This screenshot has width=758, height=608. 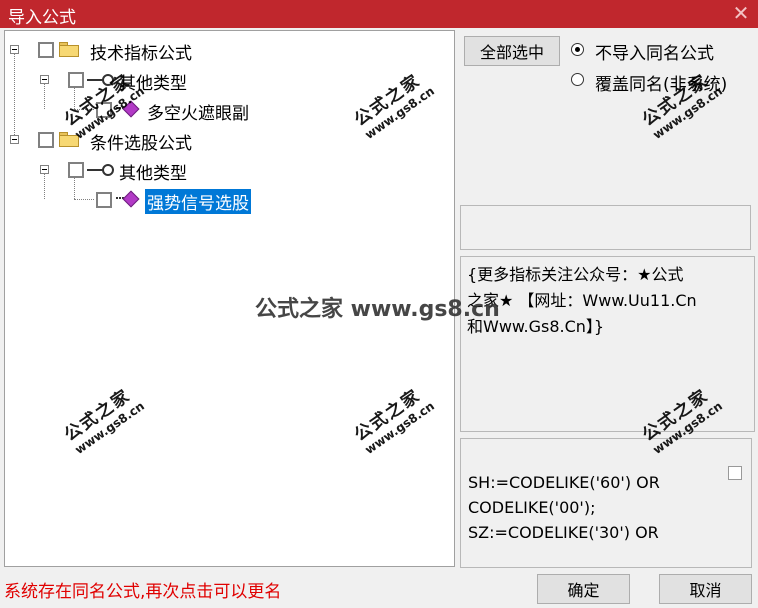 What do you see at coordinates (198, 114) in the screenshot?
I see `tree-node-label: 多空火遮眼副` at bounding box center [198, 114].